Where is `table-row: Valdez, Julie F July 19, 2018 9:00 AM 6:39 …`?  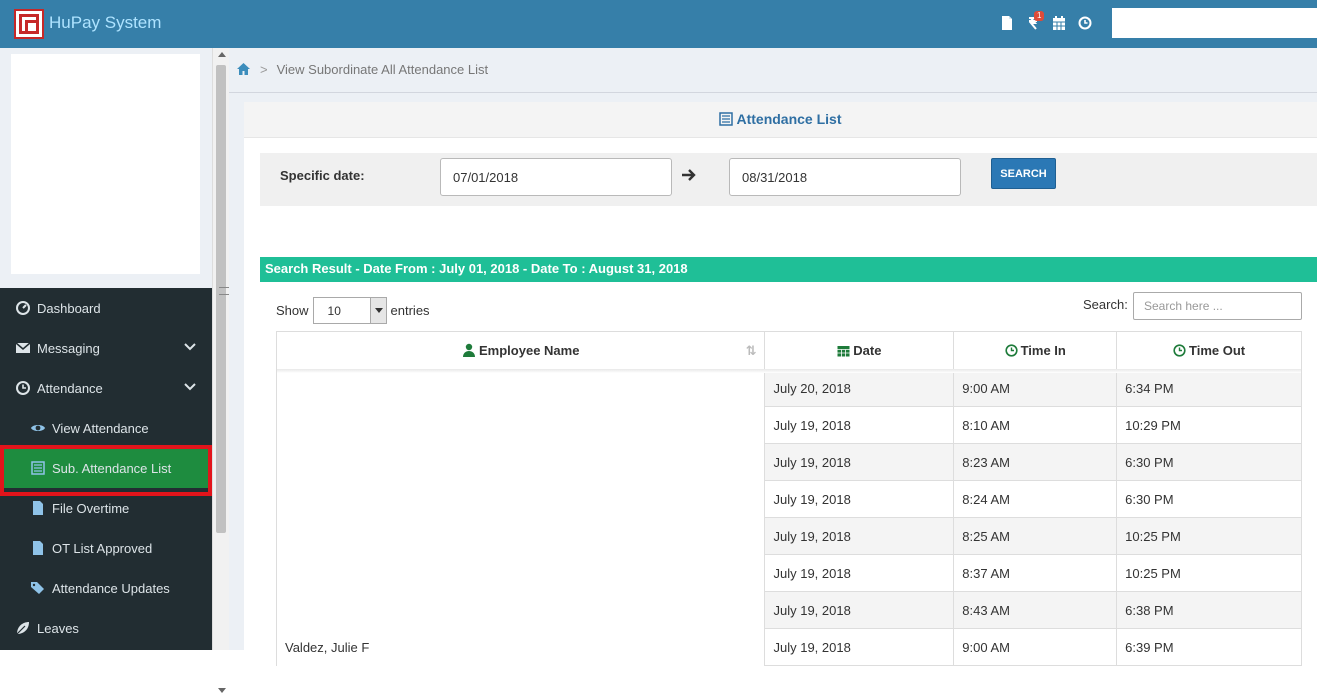 table-row: Valdez, Julie F July 19, 2018 9:00 AM 6:39 … is located at coordinates (788, 647).